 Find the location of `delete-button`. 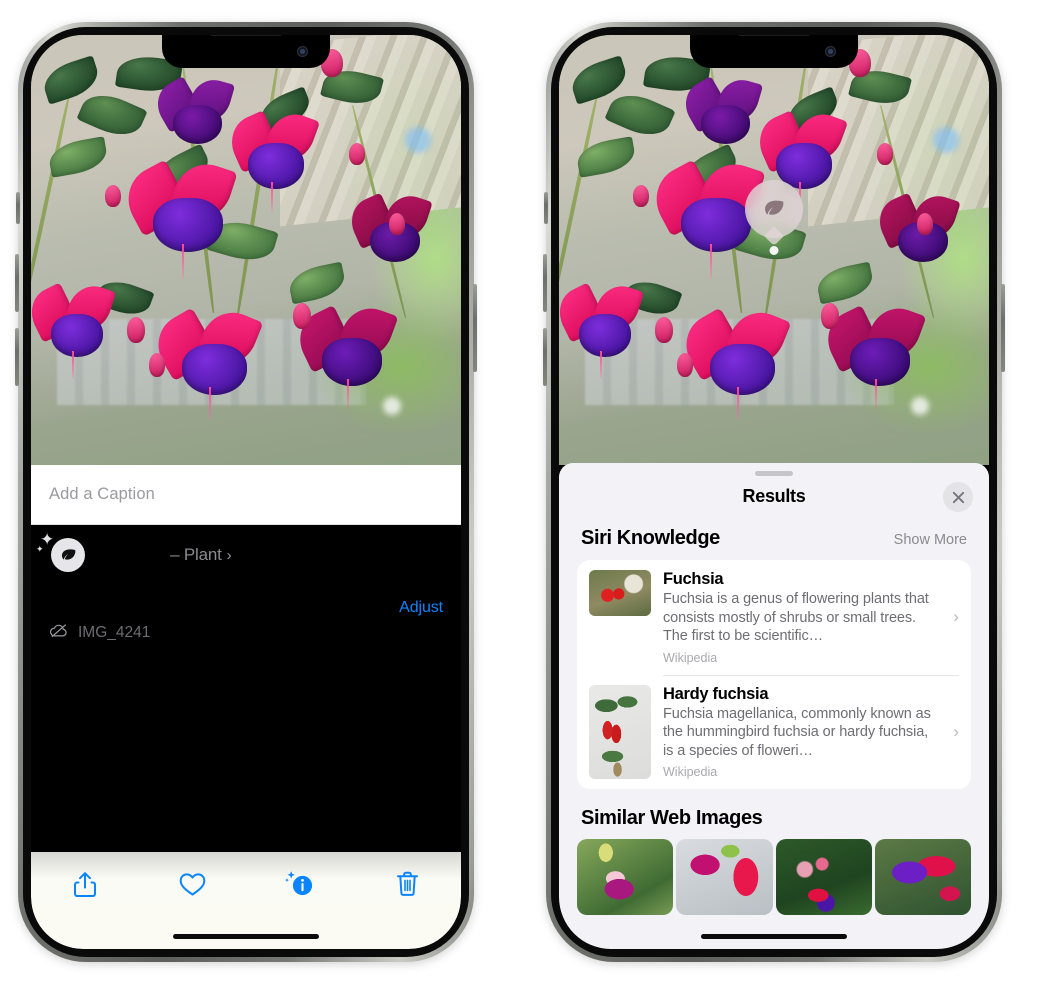

delete-button is located at coordinates (407, 884).